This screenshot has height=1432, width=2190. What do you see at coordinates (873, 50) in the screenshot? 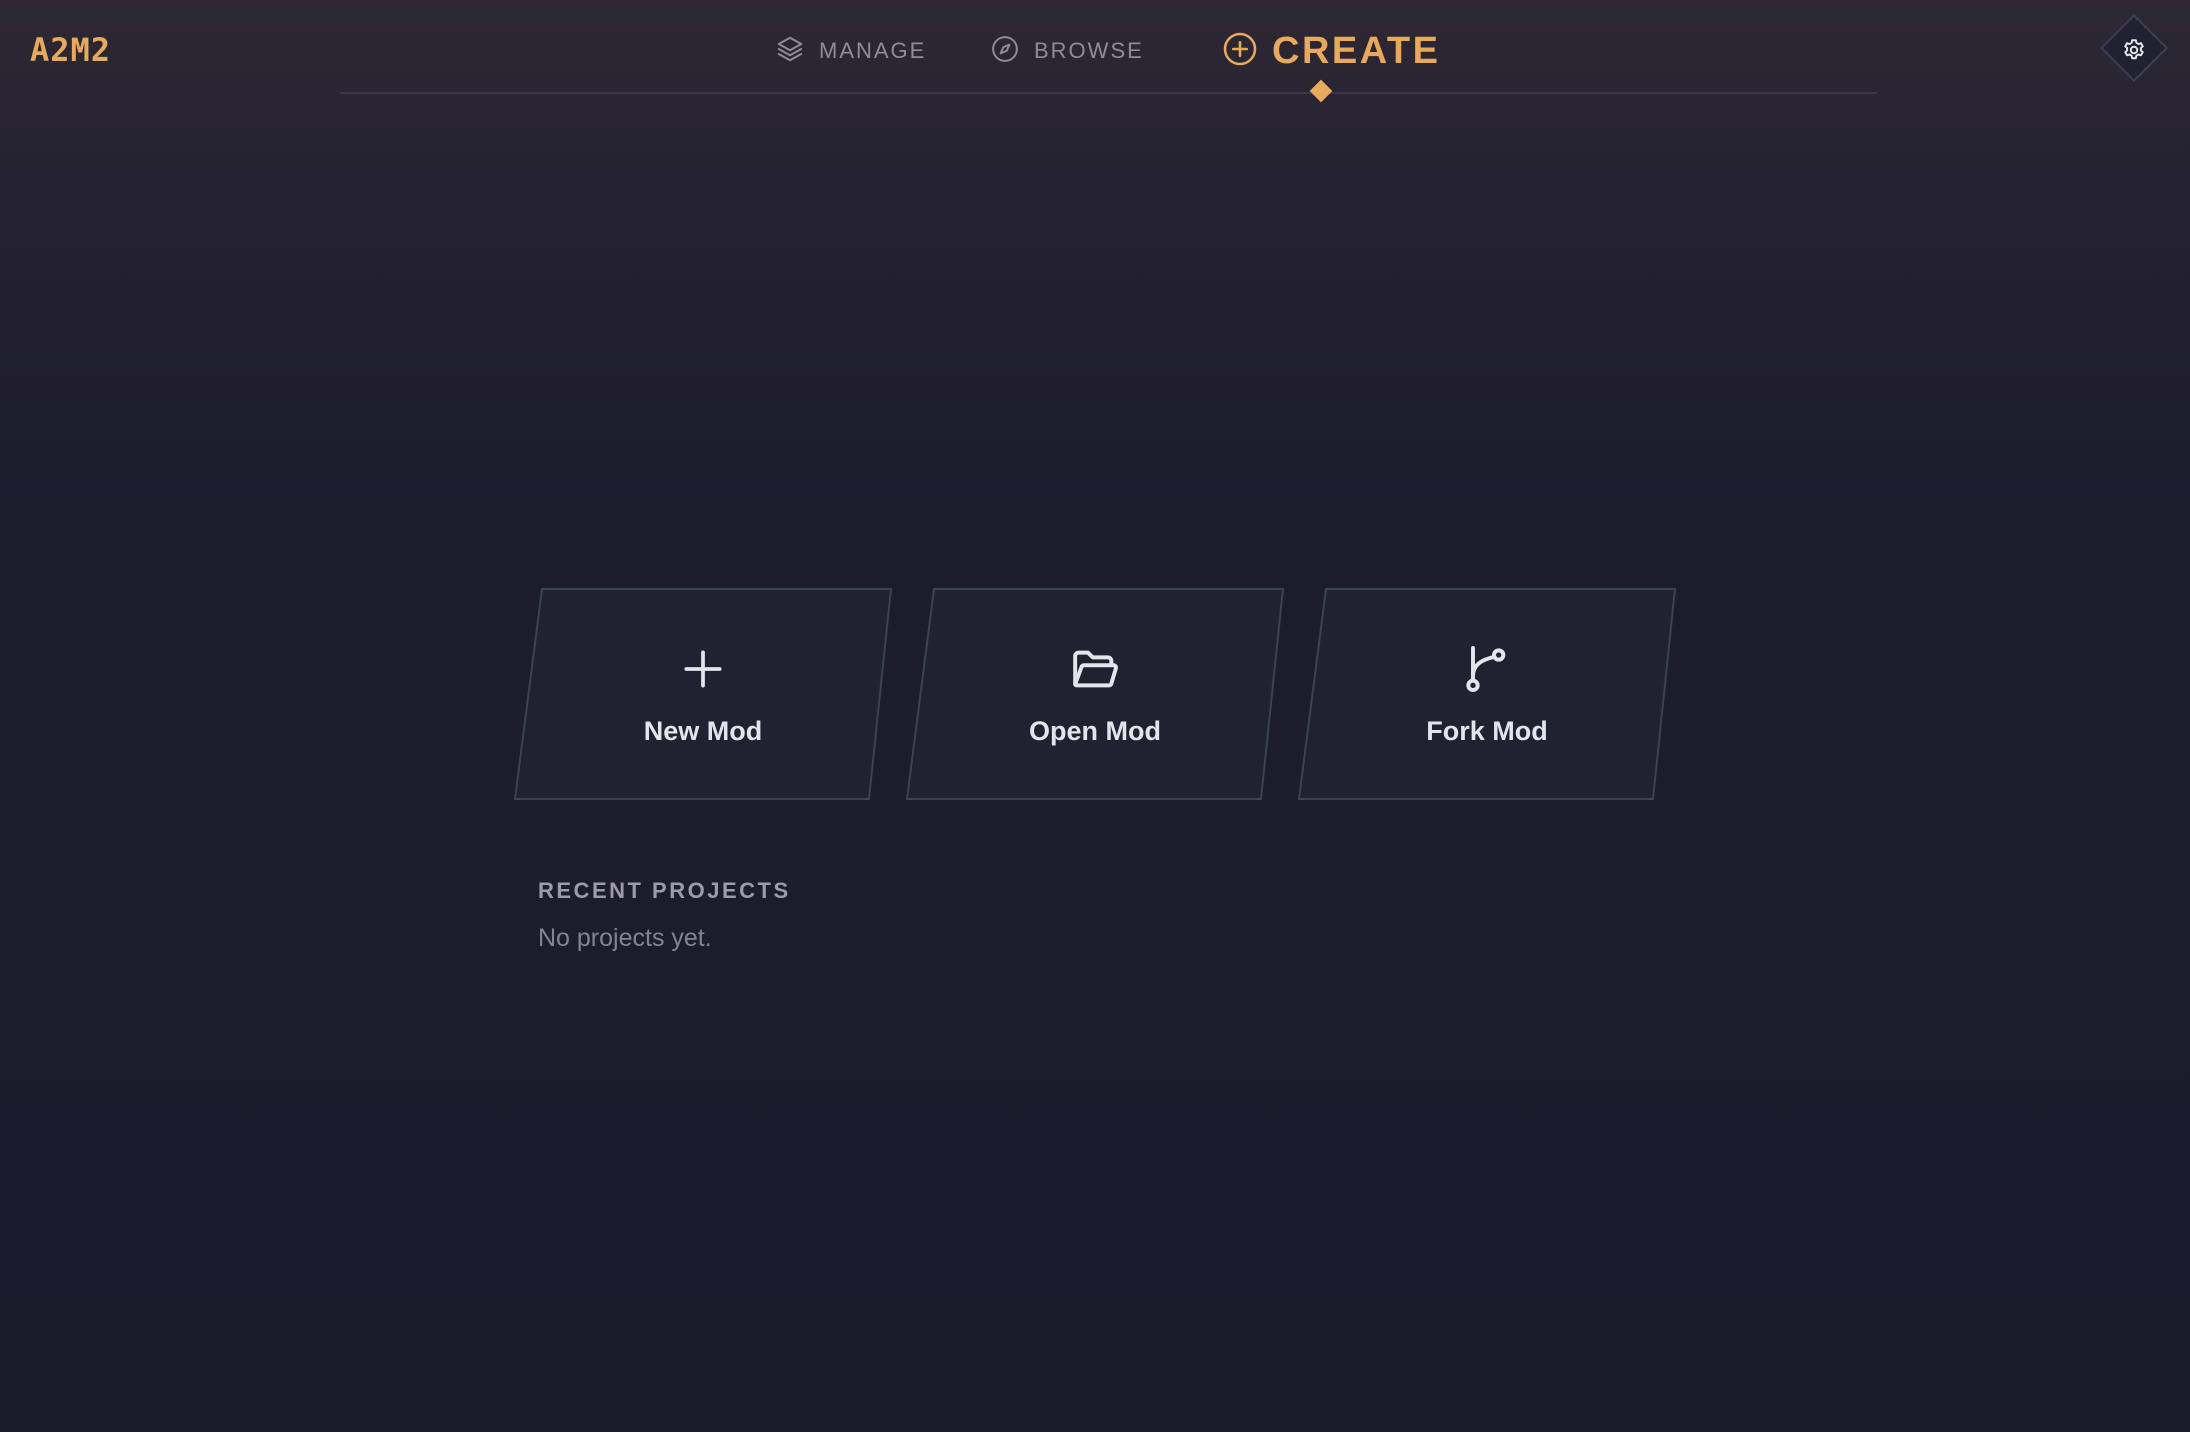
I see `nav-tab-manage-label: MANAGE` at bounding box center [873, 50].